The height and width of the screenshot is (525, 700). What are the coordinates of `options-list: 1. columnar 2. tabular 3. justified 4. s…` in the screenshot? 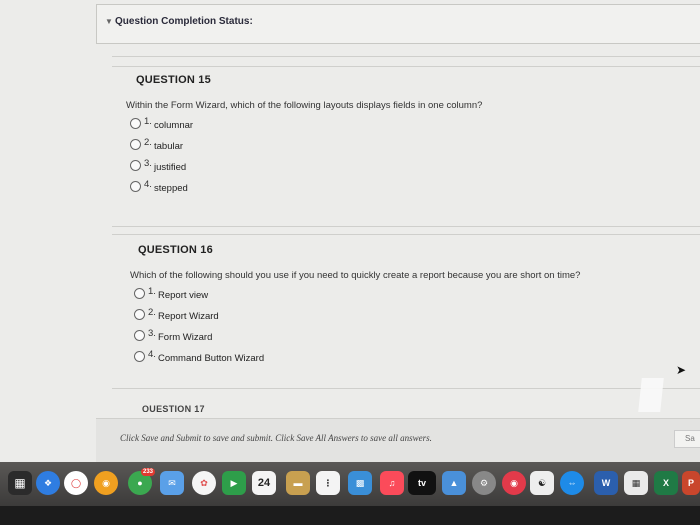 It's located at (415, 158).